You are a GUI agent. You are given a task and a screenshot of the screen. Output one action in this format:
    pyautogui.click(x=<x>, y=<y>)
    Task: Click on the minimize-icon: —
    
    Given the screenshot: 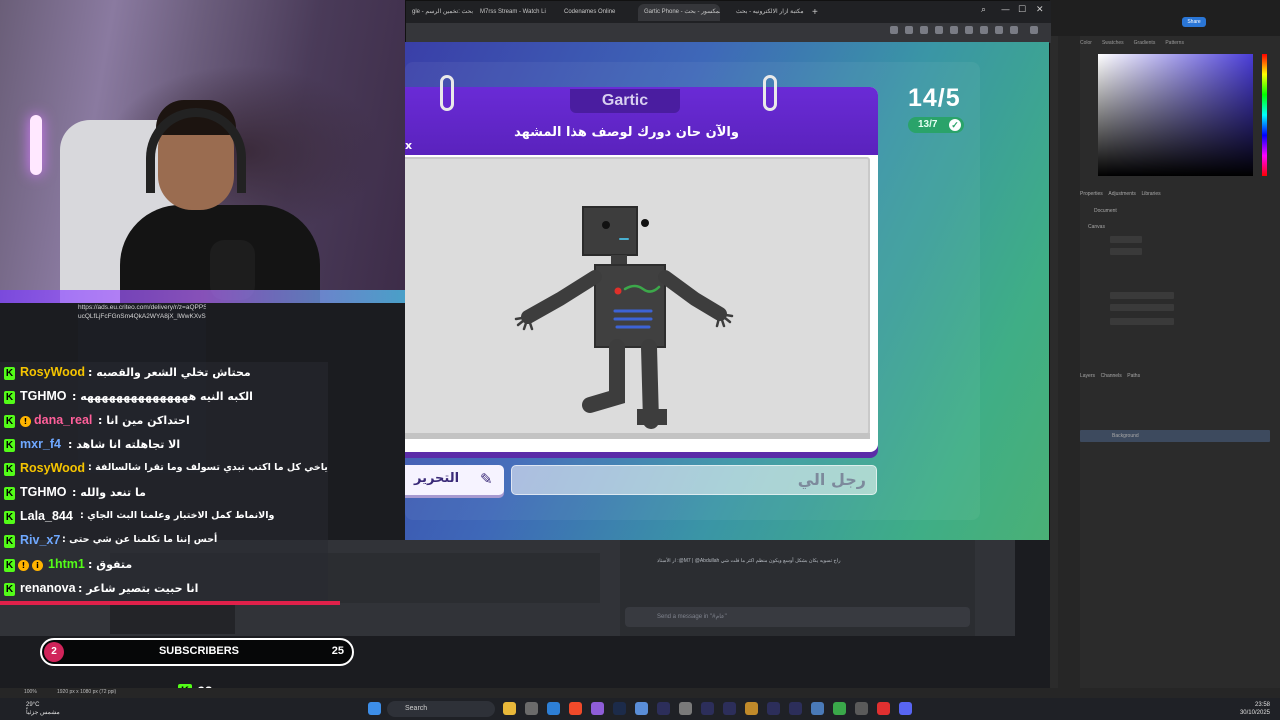 What is the action you would take?
    pyautogui.click(x=1005, y=10)
    